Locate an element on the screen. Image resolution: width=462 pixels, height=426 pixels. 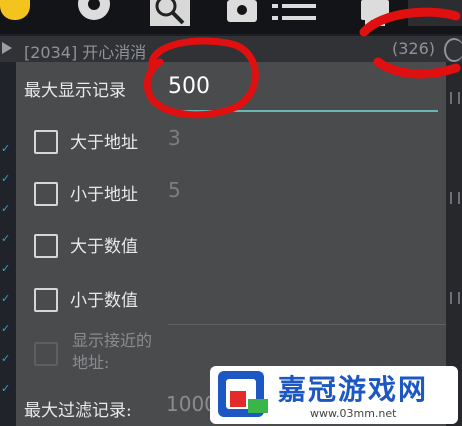
watermark-title: 嘉冠游戏网 is located at coordinates (353, 389).